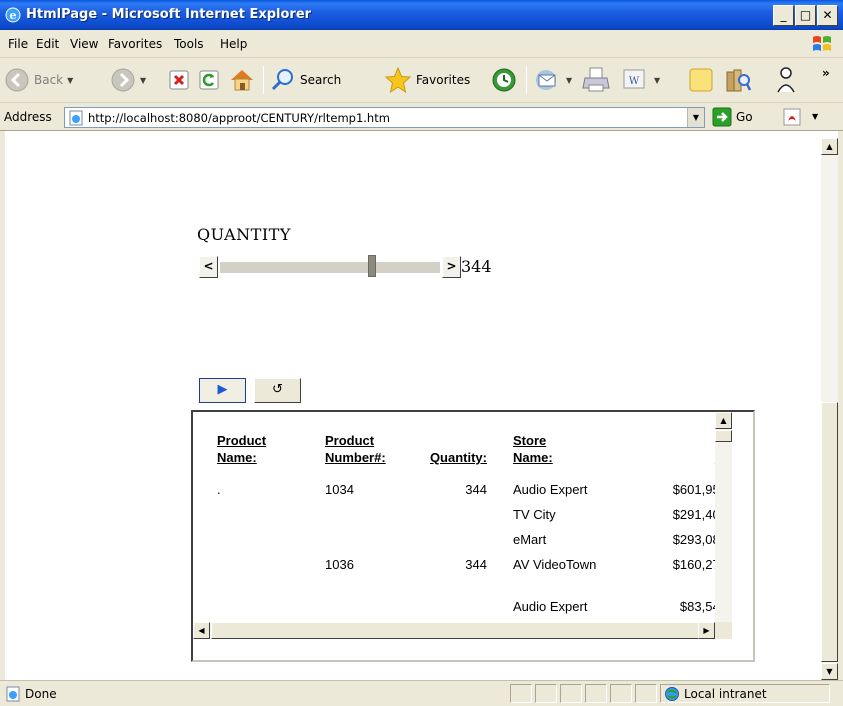  Describe the element at coordinates (355, 449) in the screenshot. I see `col-header-product-number: Product Number#:` at that location.